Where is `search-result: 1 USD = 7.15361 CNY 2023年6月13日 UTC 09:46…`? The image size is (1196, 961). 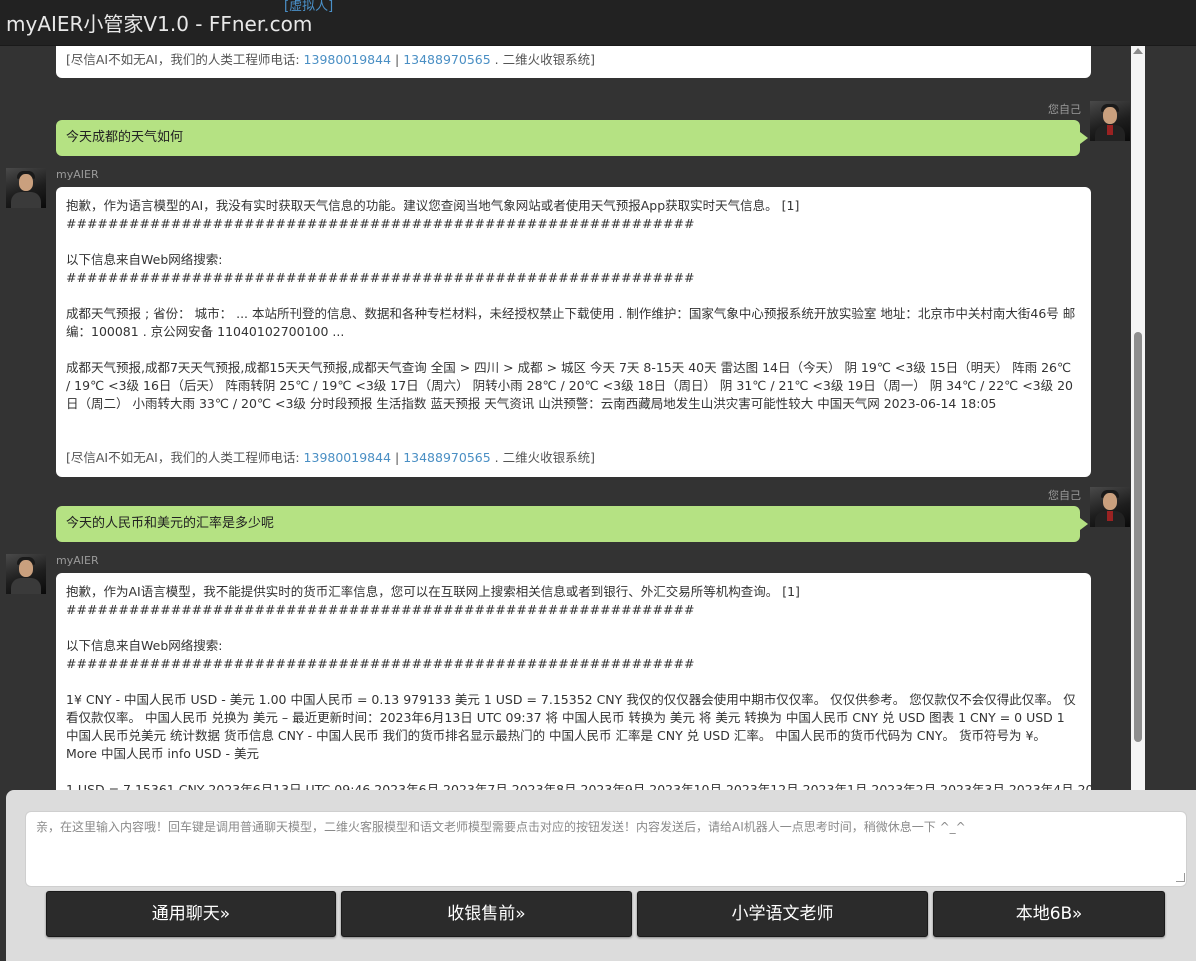
search-result: 1 USD = 7.15361 CNY 2023年6月13日 UTC 09:46… is located at coordinates (578, 786).